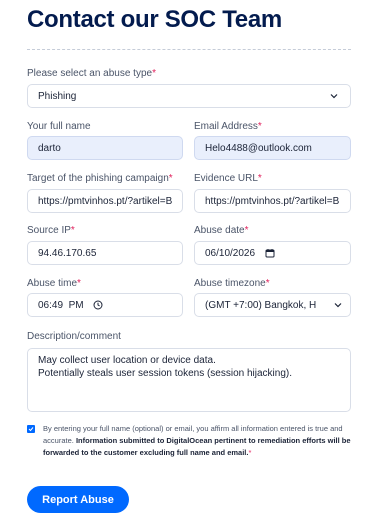 This screenshot has height=530, width=378. What do you see at coordinates (57, 96) in the screenshot?
I see `abuse-type-value: Phishing` at bounding box center [57, 96].